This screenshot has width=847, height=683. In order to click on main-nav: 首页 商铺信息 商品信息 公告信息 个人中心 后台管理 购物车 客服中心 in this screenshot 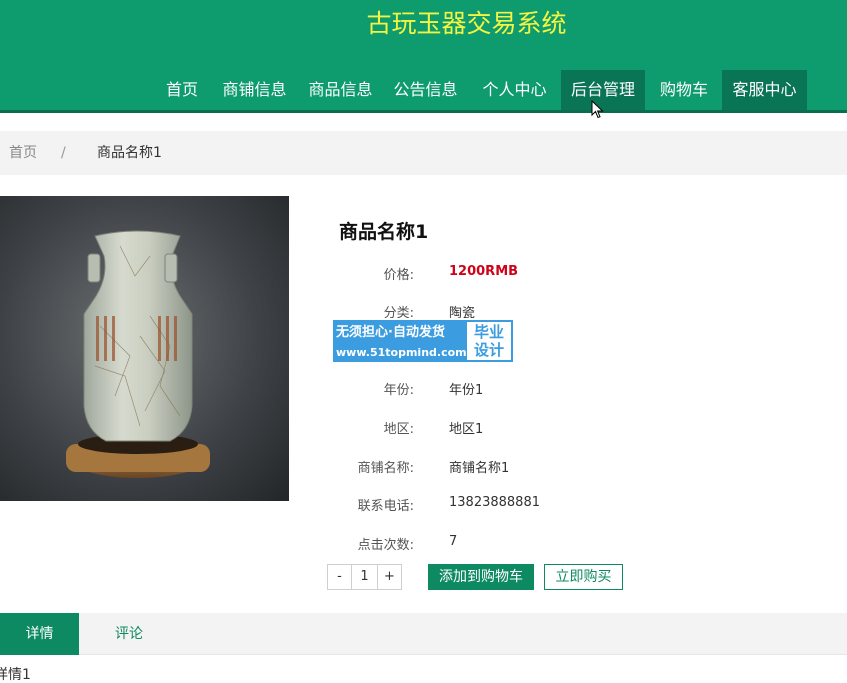, I will do `click(423, 90)`.